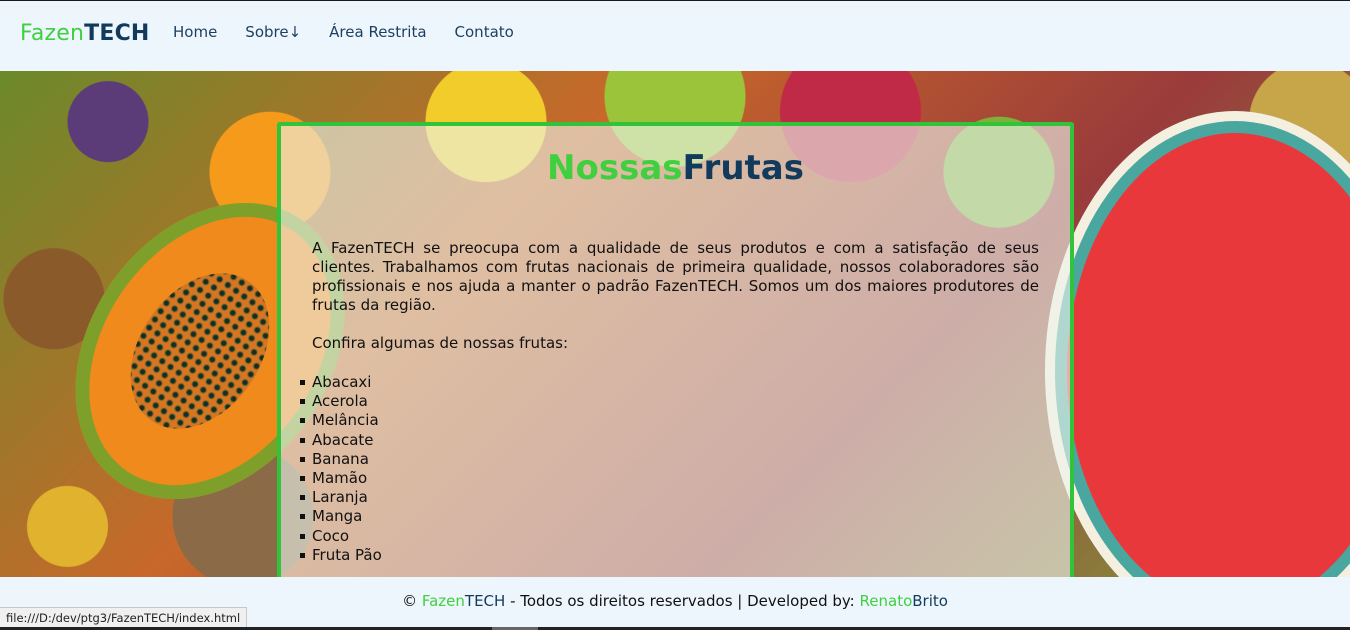 The width and height of the screenshot is (1350, 630). Describe the element at coordinates (341, 478) in the screenshot. I see `list-item: Mamão` at that location.